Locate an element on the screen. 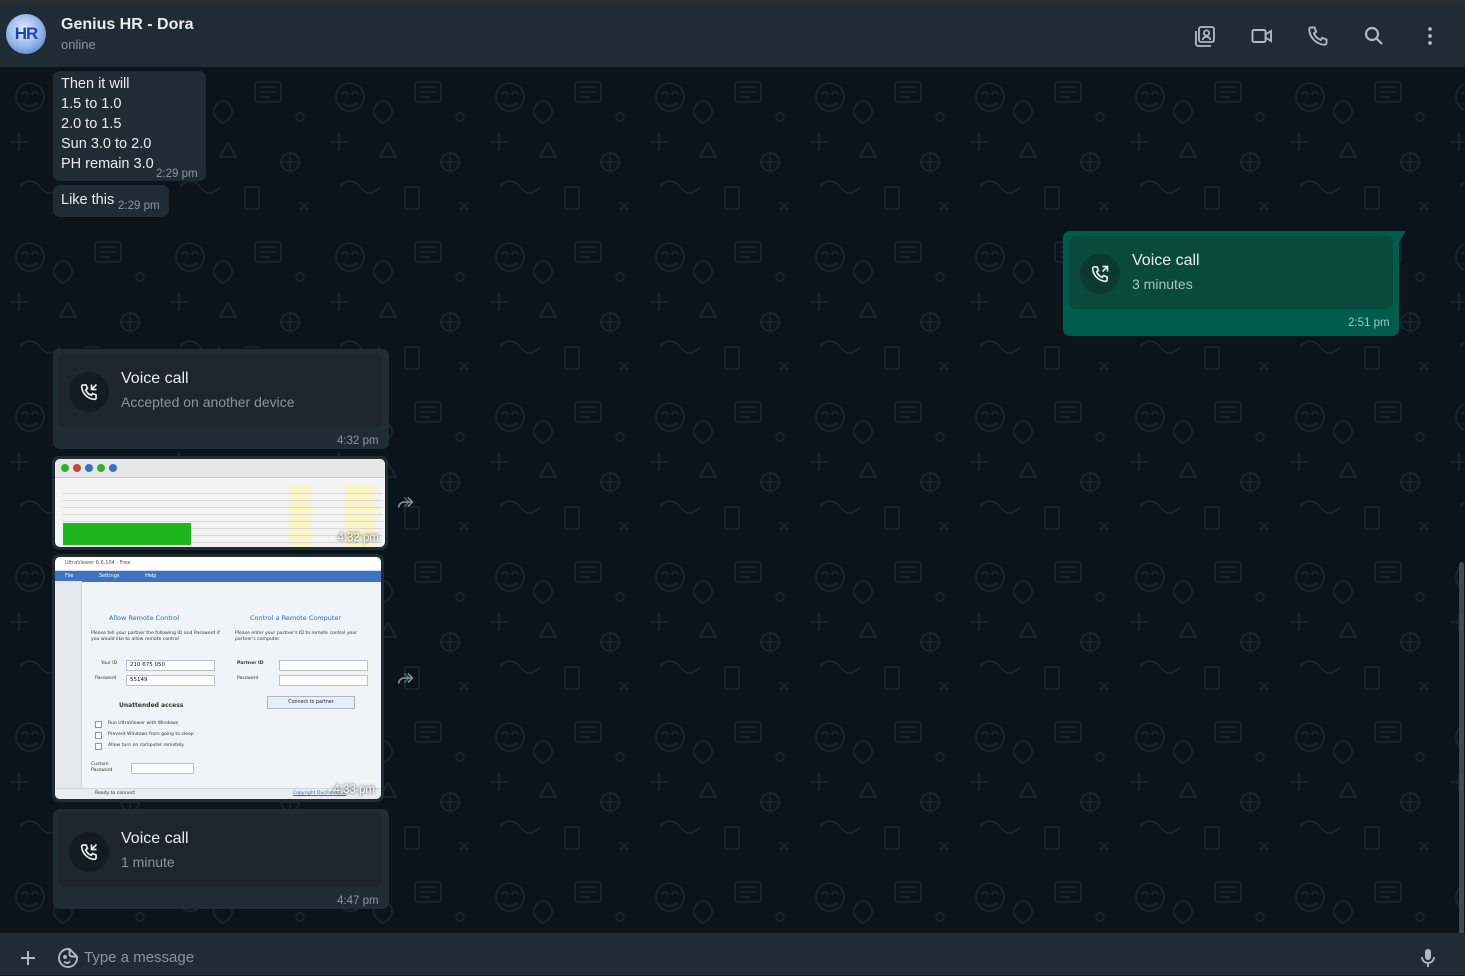 The width and height of the screenshot is (1465, 976). screenshot-connect-button: Connect to partner is located at coordinates (311, 702).